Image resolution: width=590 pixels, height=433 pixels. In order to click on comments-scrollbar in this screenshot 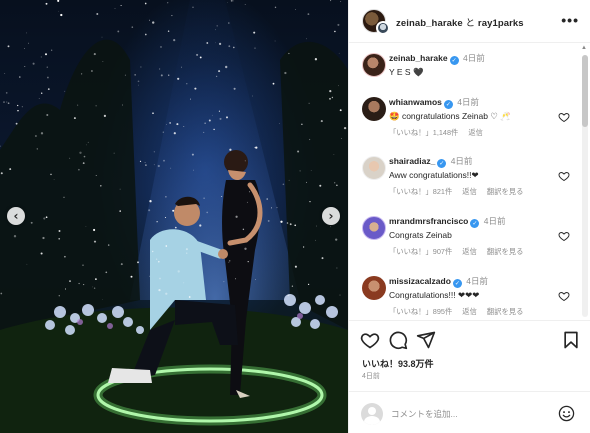, I will do `click(585, 186)`.